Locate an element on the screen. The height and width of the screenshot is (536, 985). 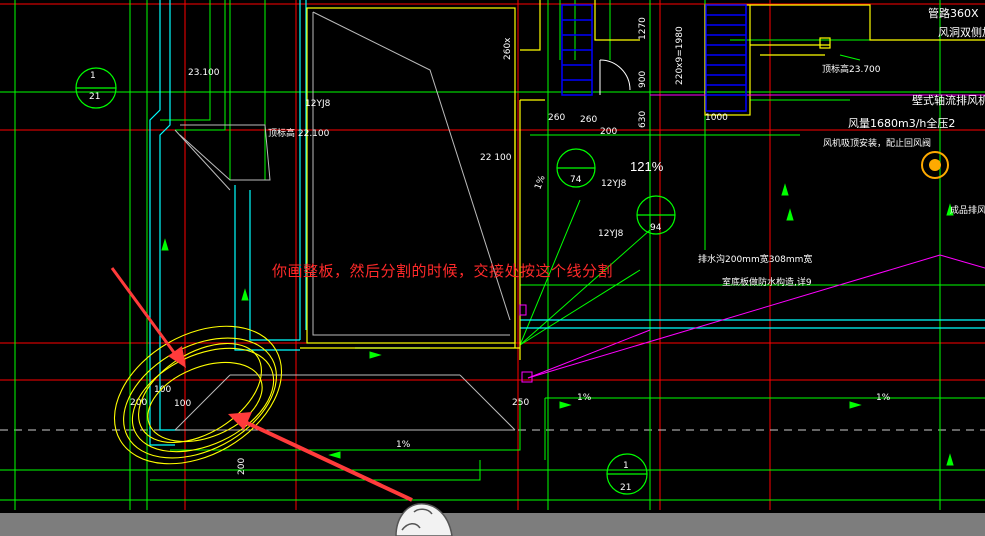
side-note-2: 风机吸顶安装，配止回风阀 is located at coordinates (877, 143).